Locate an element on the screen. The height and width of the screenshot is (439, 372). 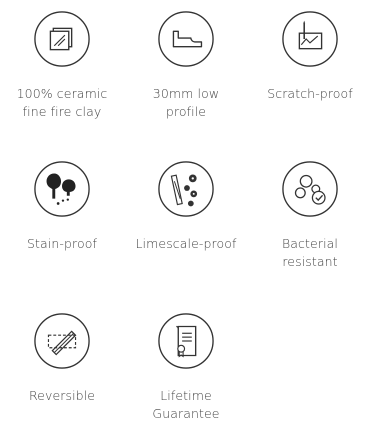
feature-ceramic: 100% ceramic fine fire clay is located at coordinates (62, 65).